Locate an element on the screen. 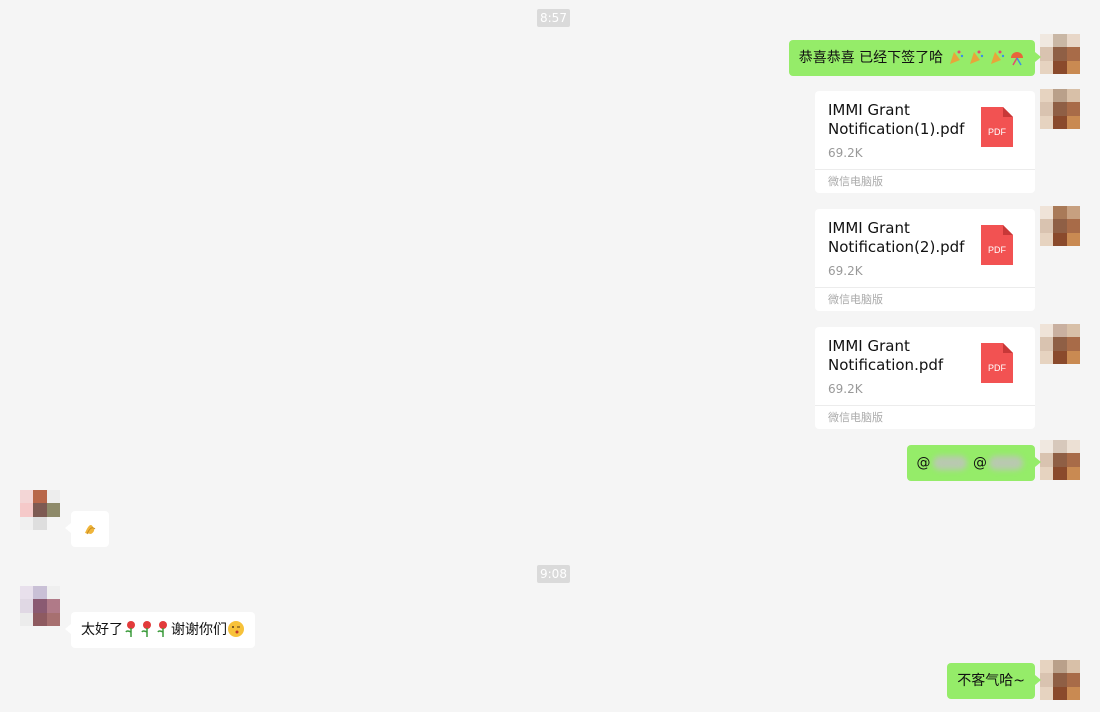 This screenshot has height=712, width=1100. file-name: IMMI Grant Notification(2).pdf is located at coordinates (896, 237).